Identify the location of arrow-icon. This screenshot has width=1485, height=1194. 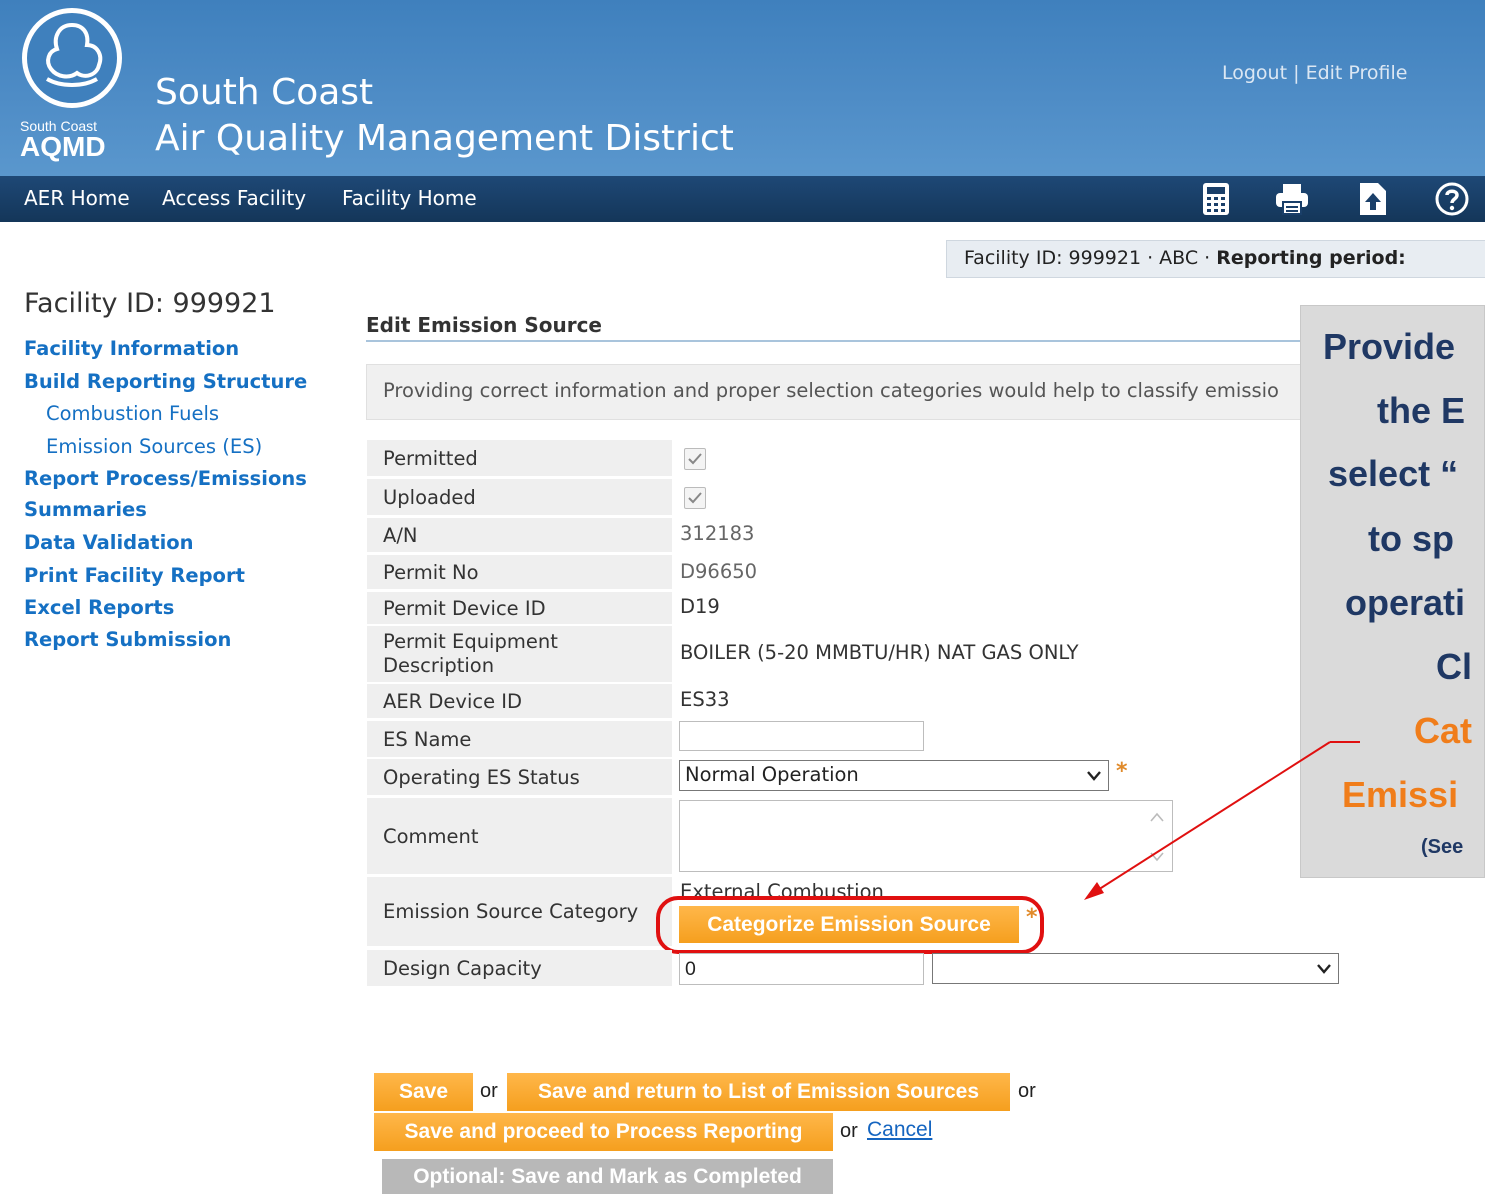
(1222, 820).